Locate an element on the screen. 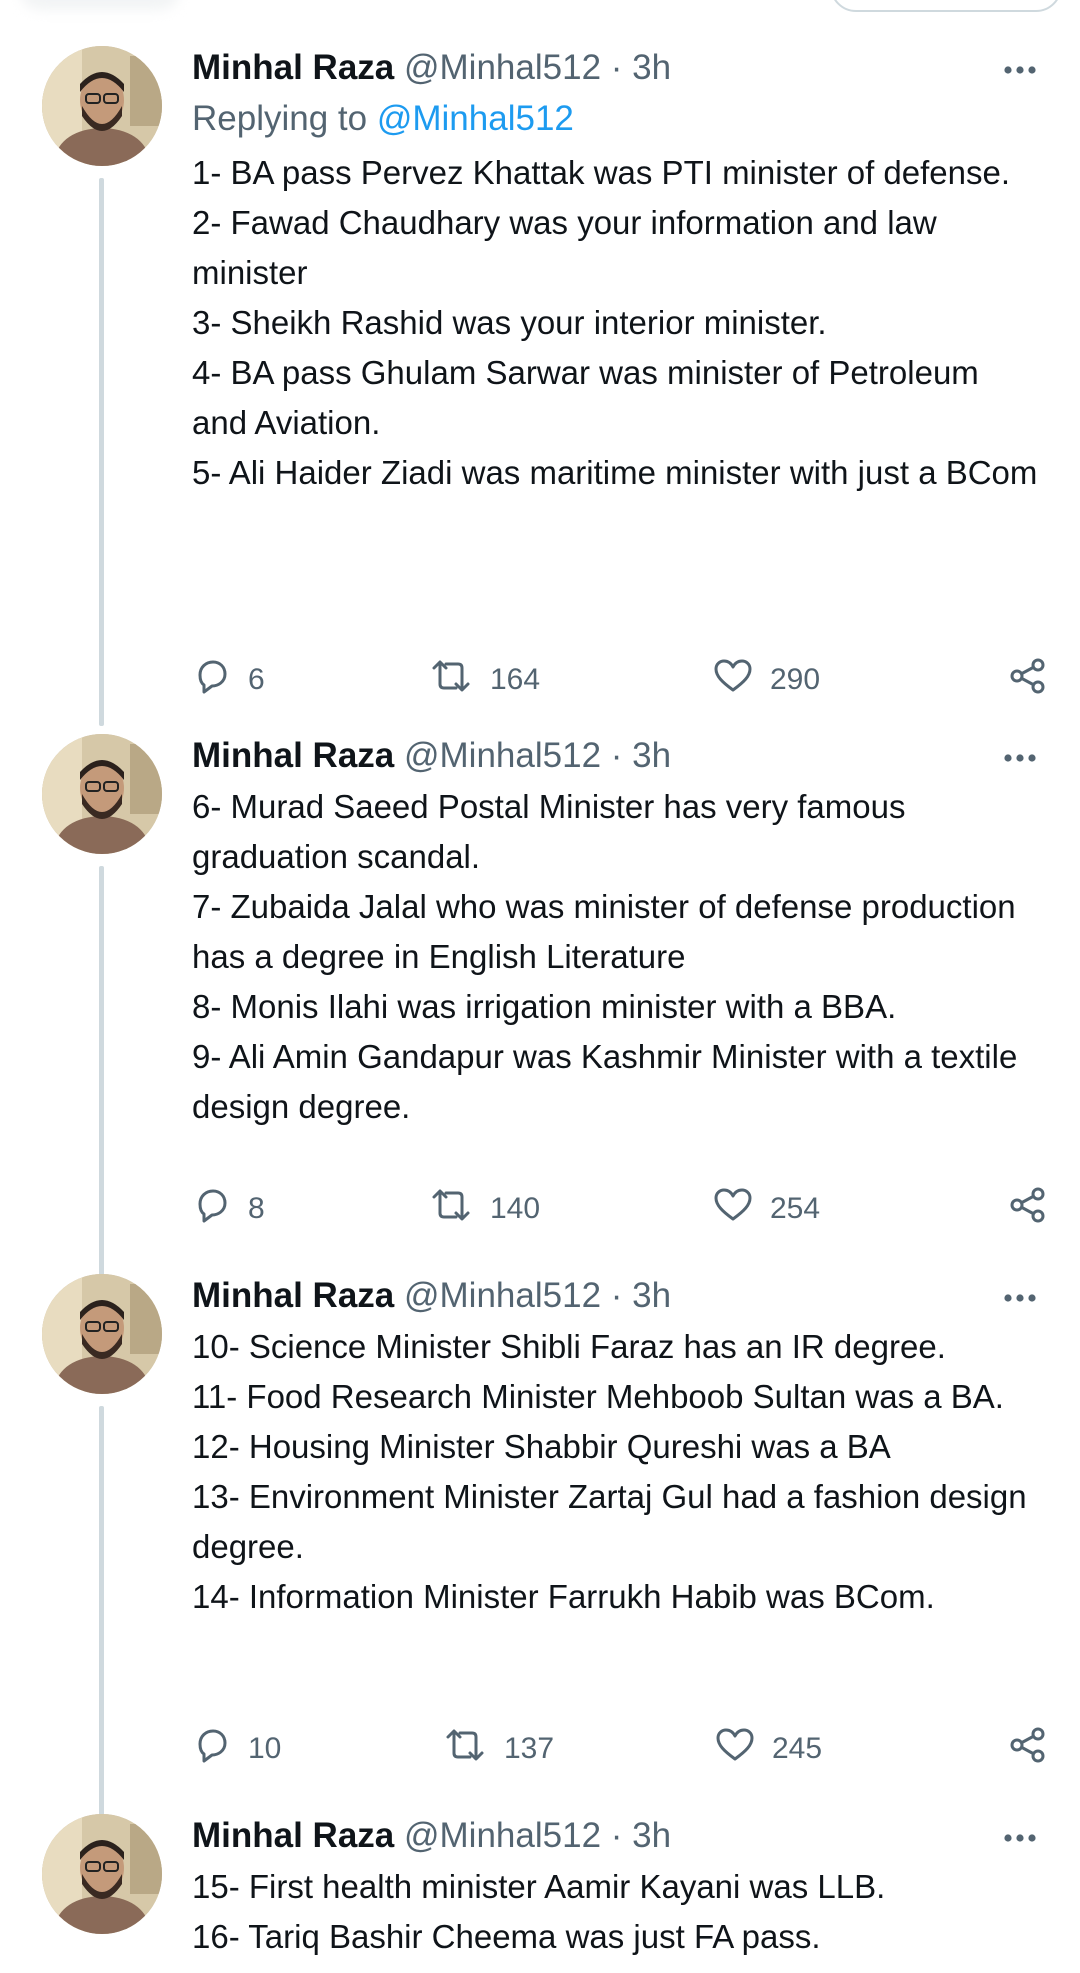 This screenshot has width=1080, height=1973. retweet-count: 137 is located at coordinates (529, 1748).